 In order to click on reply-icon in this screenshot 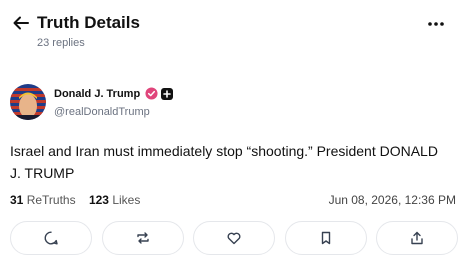, I will do `click(51, 238)`.